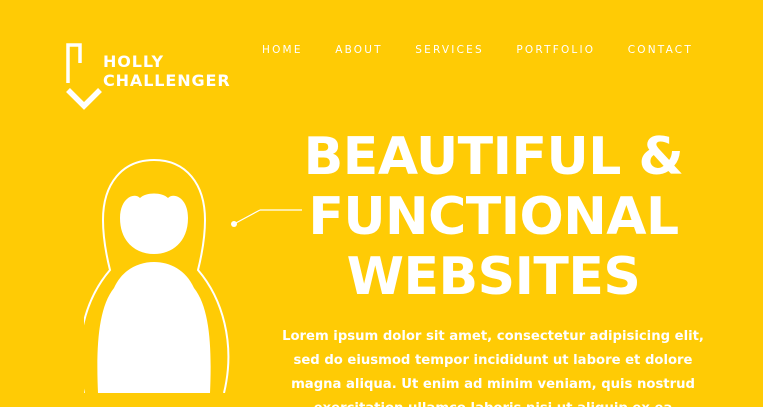 The image size is (763, 407). What do you see at coordinates (133, 61) in the screenshot?
I see `brand-name-line1: HOLLY` at bounding box center [133, 61].